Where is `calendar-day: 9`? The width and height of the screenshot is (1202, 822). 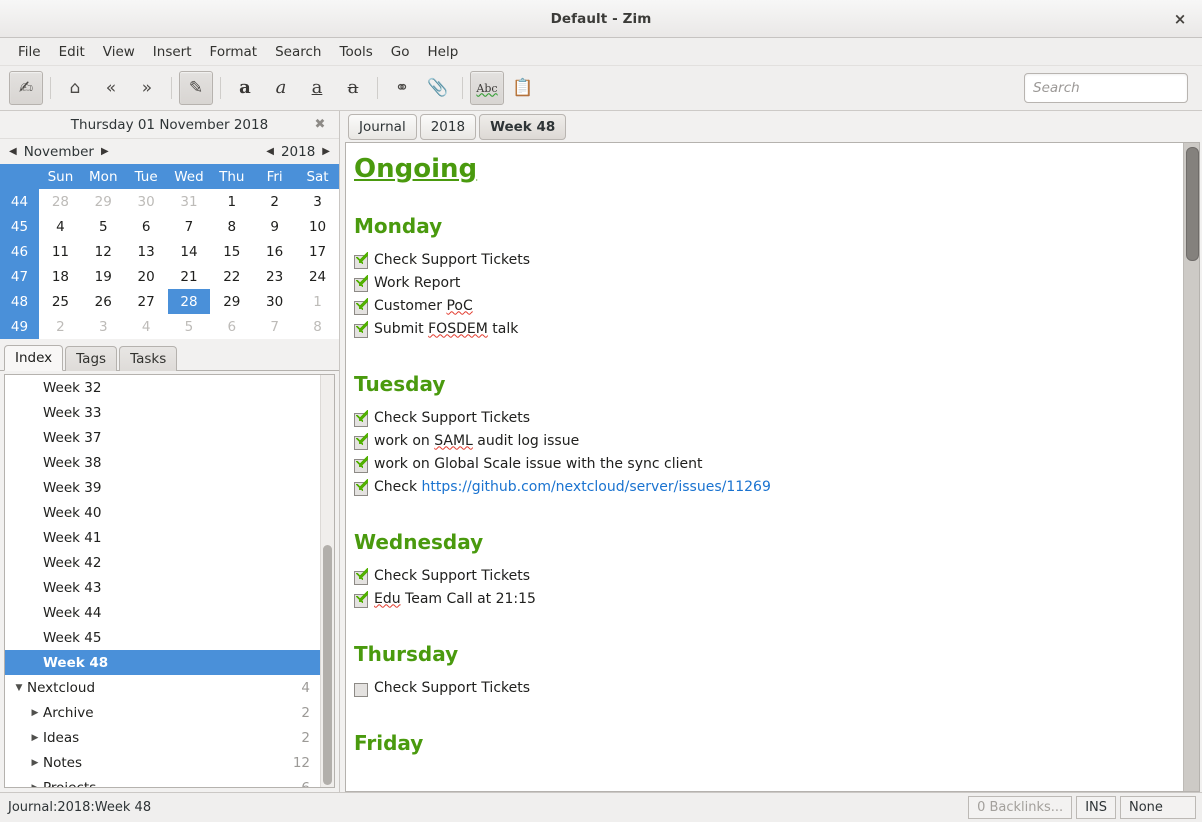 calendar-day: 9 is located at coordinates (275, 226).